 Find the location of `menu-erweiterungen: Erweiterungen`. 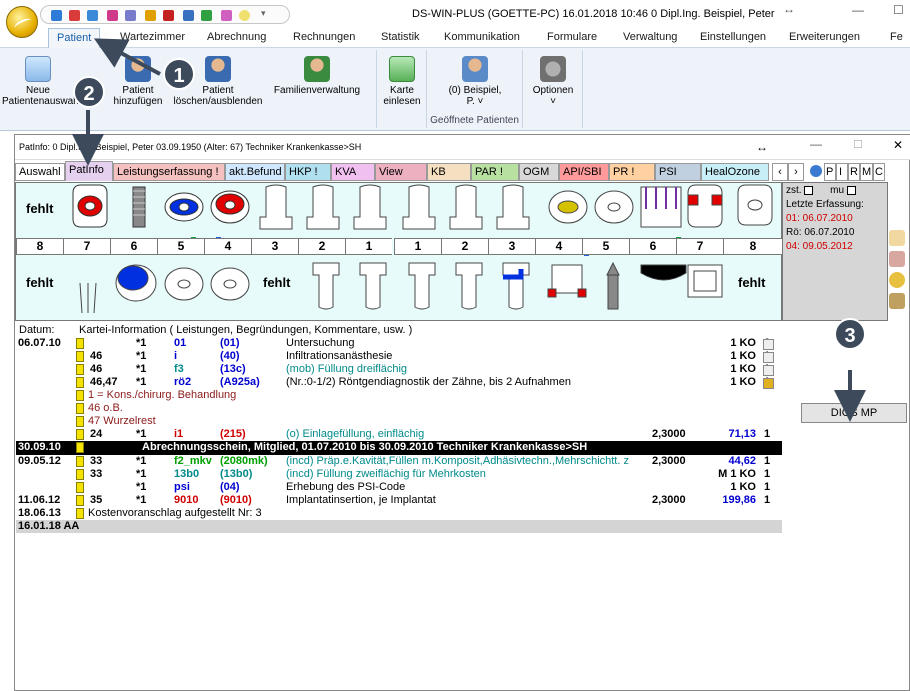

menu-erweiterungen: Erweiterungen is located at coordinates (824, 37).